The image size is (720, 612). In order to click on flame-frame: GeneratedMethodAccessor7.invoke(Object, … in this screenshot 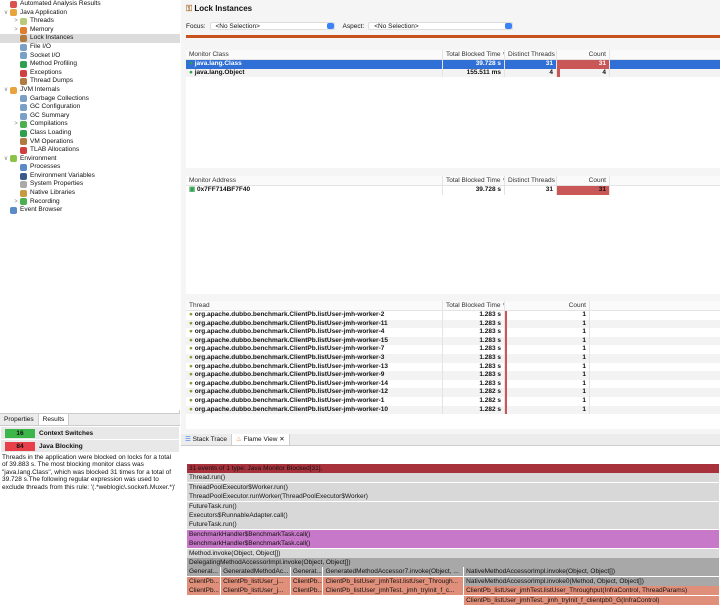, I will do `click(394, 572)`.